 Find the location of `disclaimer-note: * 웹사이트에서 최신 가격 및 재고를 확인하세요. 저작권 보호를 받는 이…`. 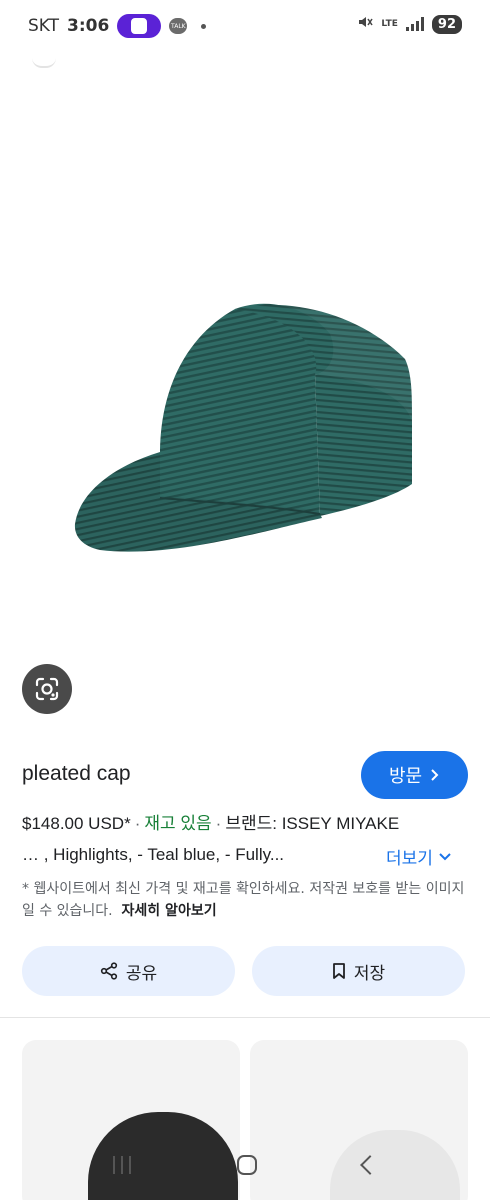

disclaimer-note: * 웹사이트에서 최신 가격 및 재고를 확인하세요. 저작권 보호를 받는 이… is located at coordinates (245, 900).